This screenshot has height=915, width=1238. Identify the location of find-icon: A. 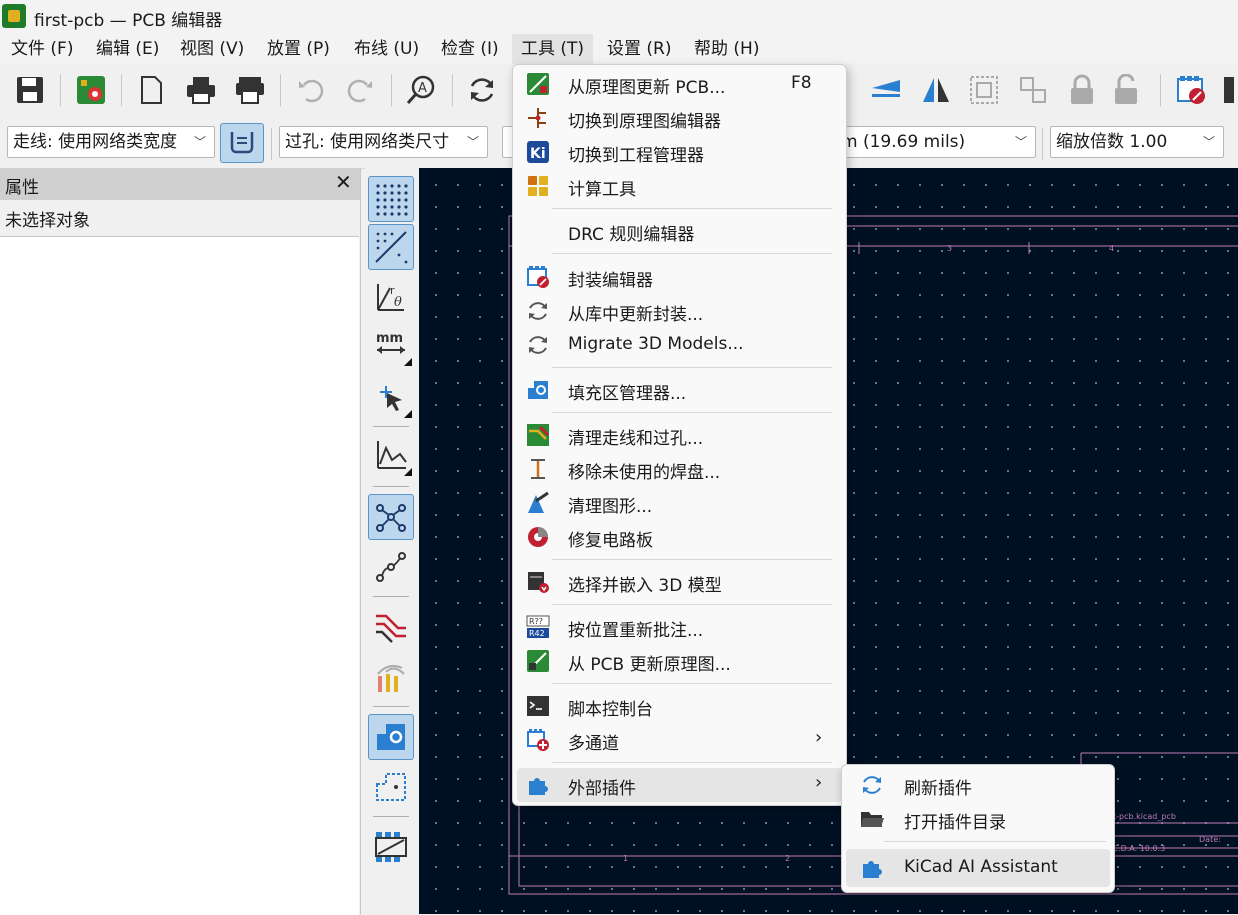
(421, 90).